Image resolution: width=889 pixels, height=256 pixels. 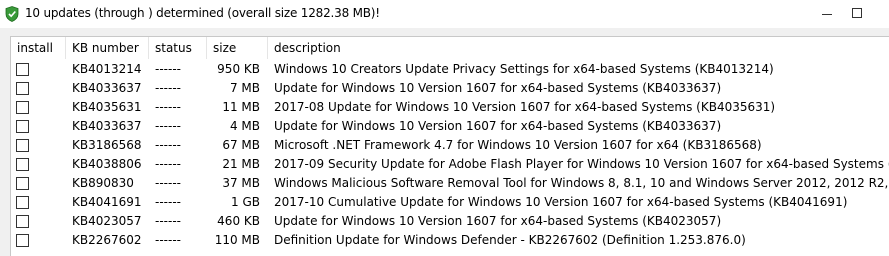 I want to click on kb-number-cell: KB4041691, so click(x=107, y=202).